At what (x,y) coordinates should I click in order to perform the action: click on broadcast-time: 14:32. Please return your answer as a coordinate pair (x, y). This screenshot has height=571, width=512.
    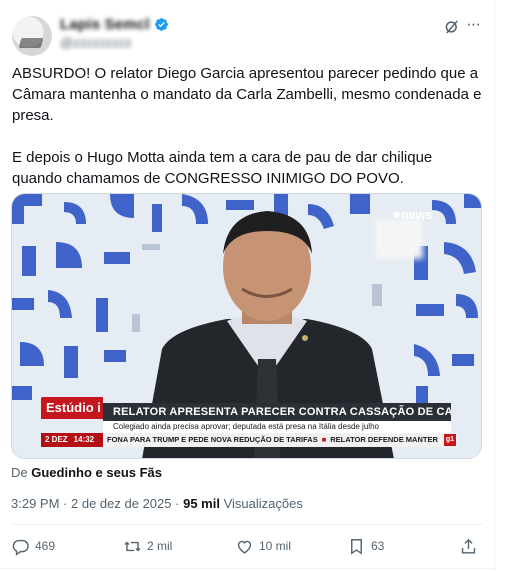
    Looking at the image, I should click on (84, 439).